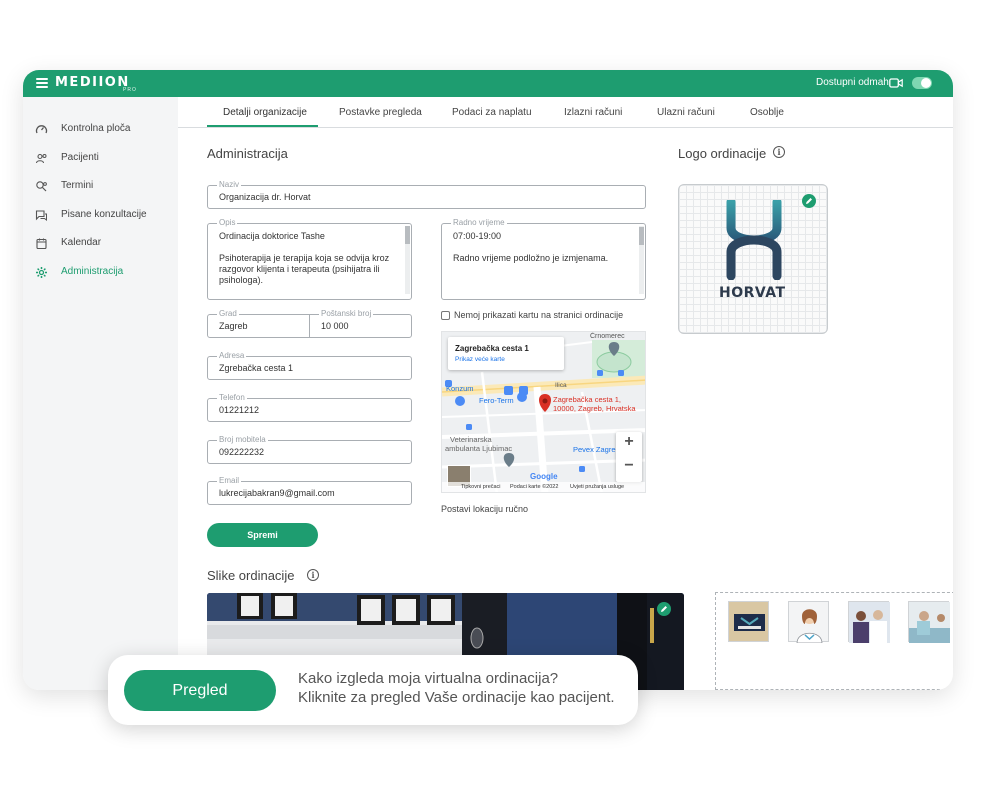 This screenshot has height=800, width=1000. I want to click on map-place-label: ambulanta Ljubimac, so click(479, 448).